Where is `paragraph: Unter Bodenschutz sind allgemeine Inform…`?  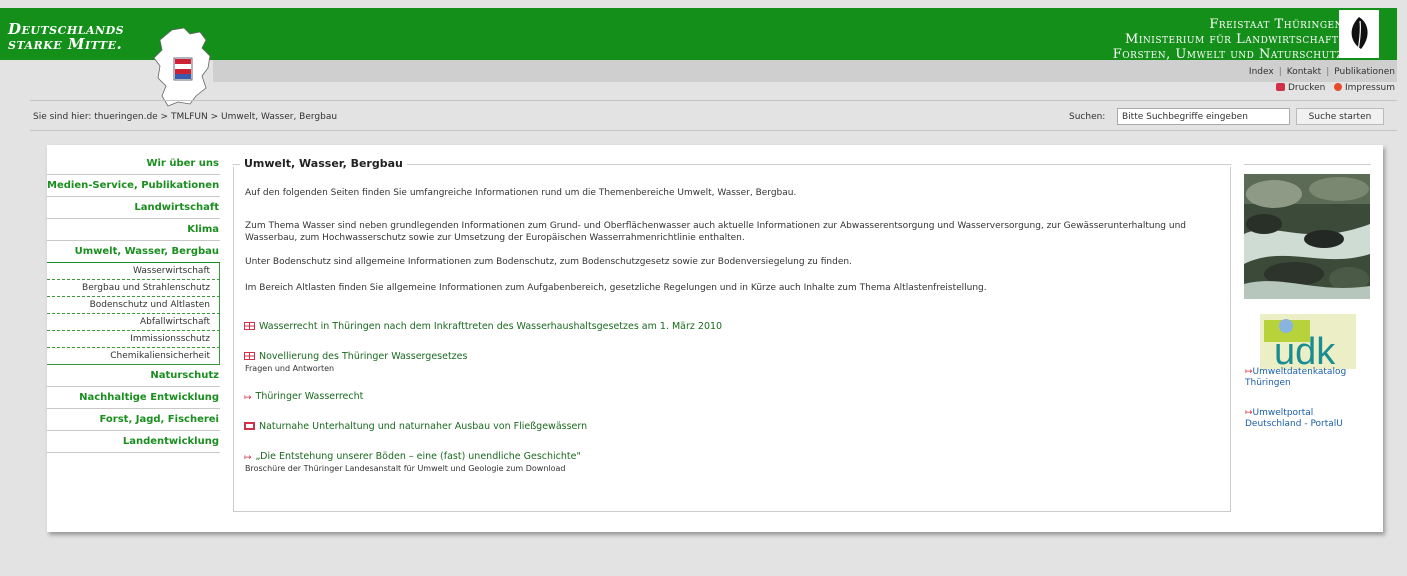 paragraph: Unter Bodenschutz sind allgemeine Inform… is located at coordinates (548, 262).